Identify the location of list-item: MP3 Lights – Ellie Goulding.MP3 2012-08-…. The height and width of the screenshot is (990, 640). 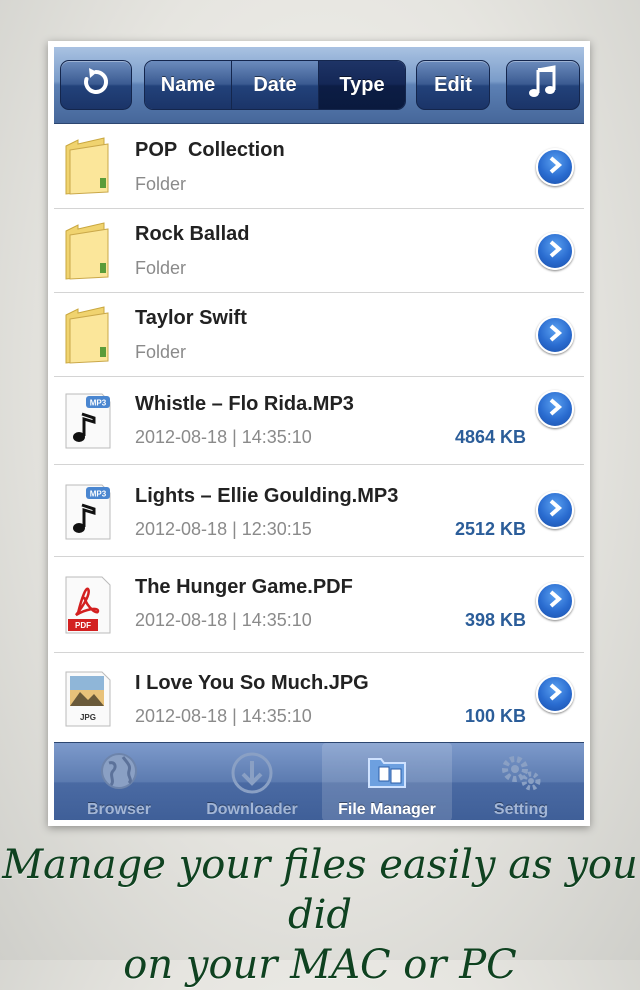
(319, 511).